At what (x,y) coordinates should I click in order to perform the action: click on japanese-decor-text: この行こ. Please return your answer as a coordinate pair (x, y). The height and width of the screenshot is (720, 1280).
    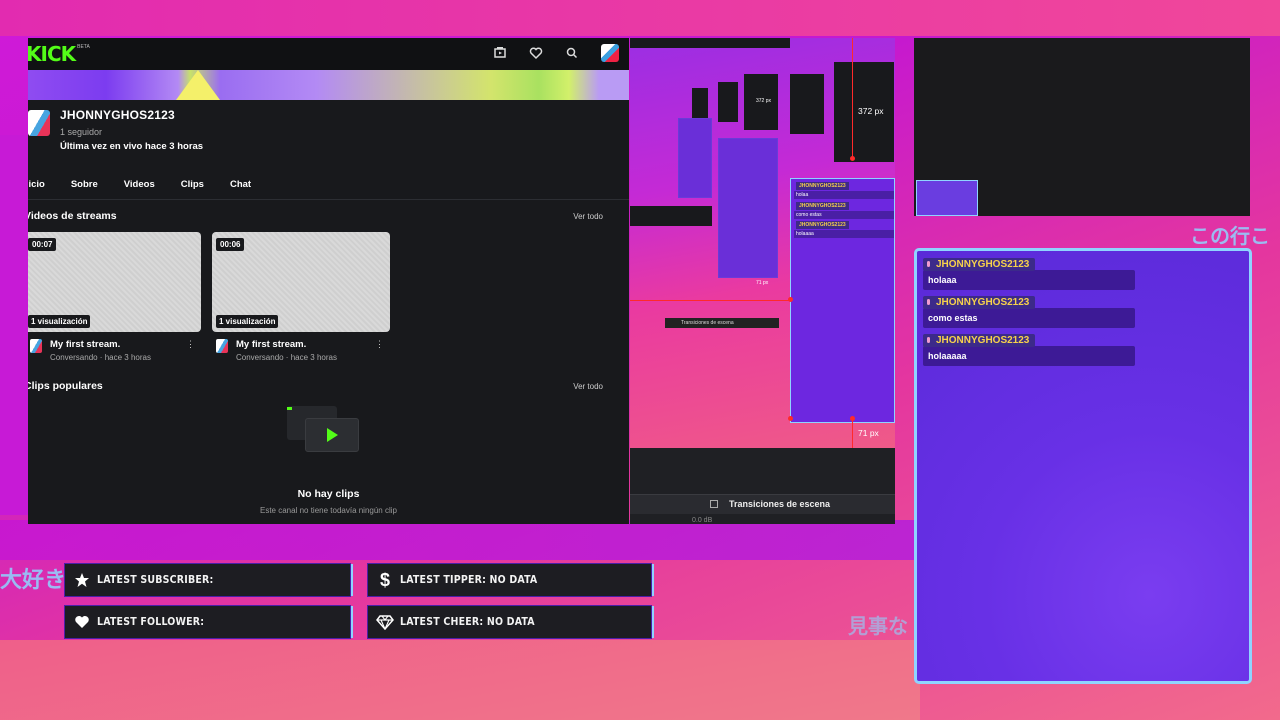
    Looking at the image, I should click on (1230, 236).